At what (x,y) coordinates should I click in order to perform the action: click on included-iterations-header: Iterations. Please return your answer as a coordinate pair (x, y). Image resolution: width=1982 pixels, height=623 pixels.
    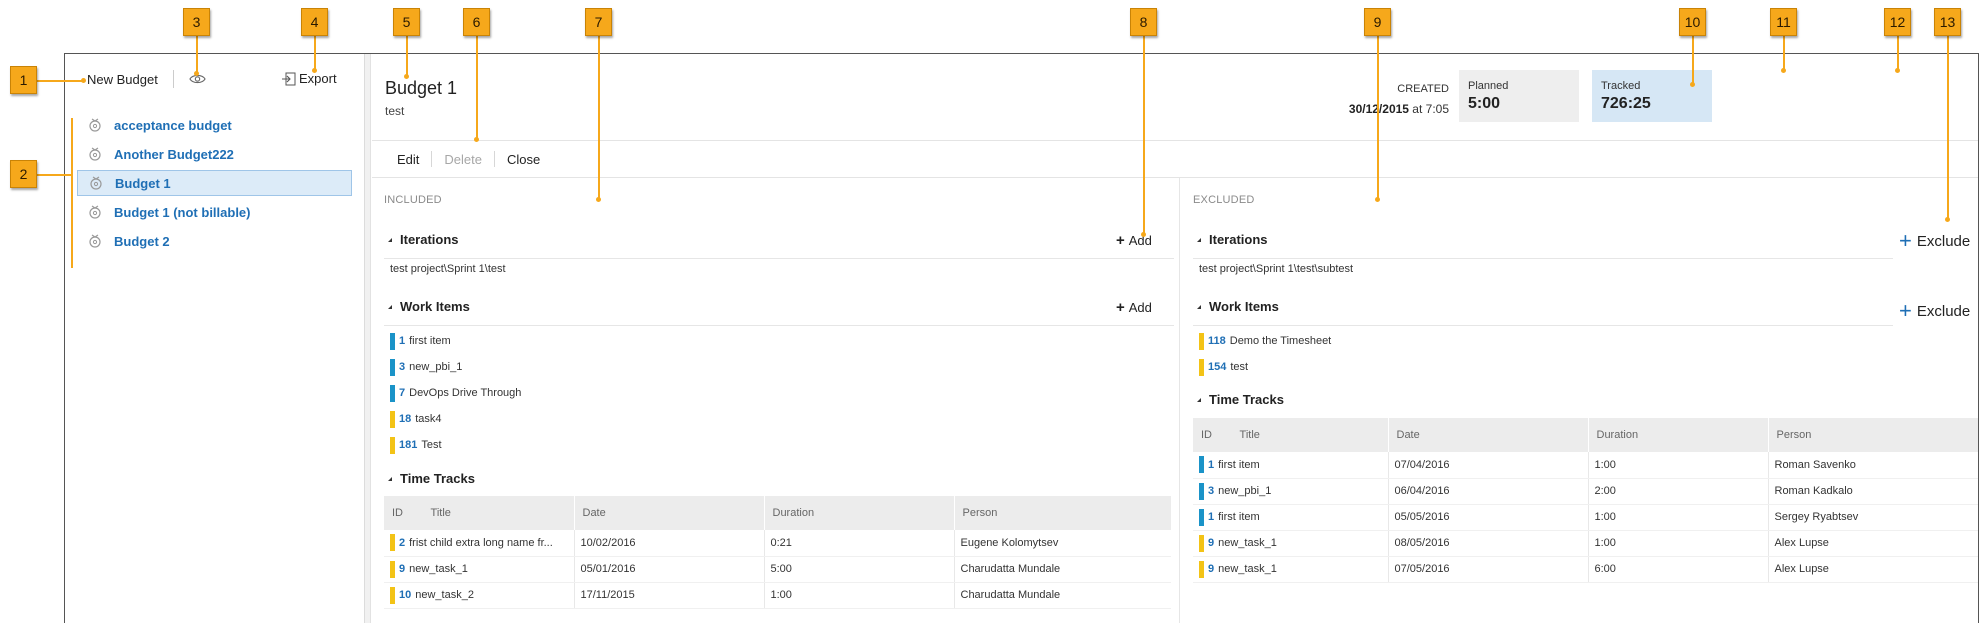
    Looking at the image, I should click on (423, 239).